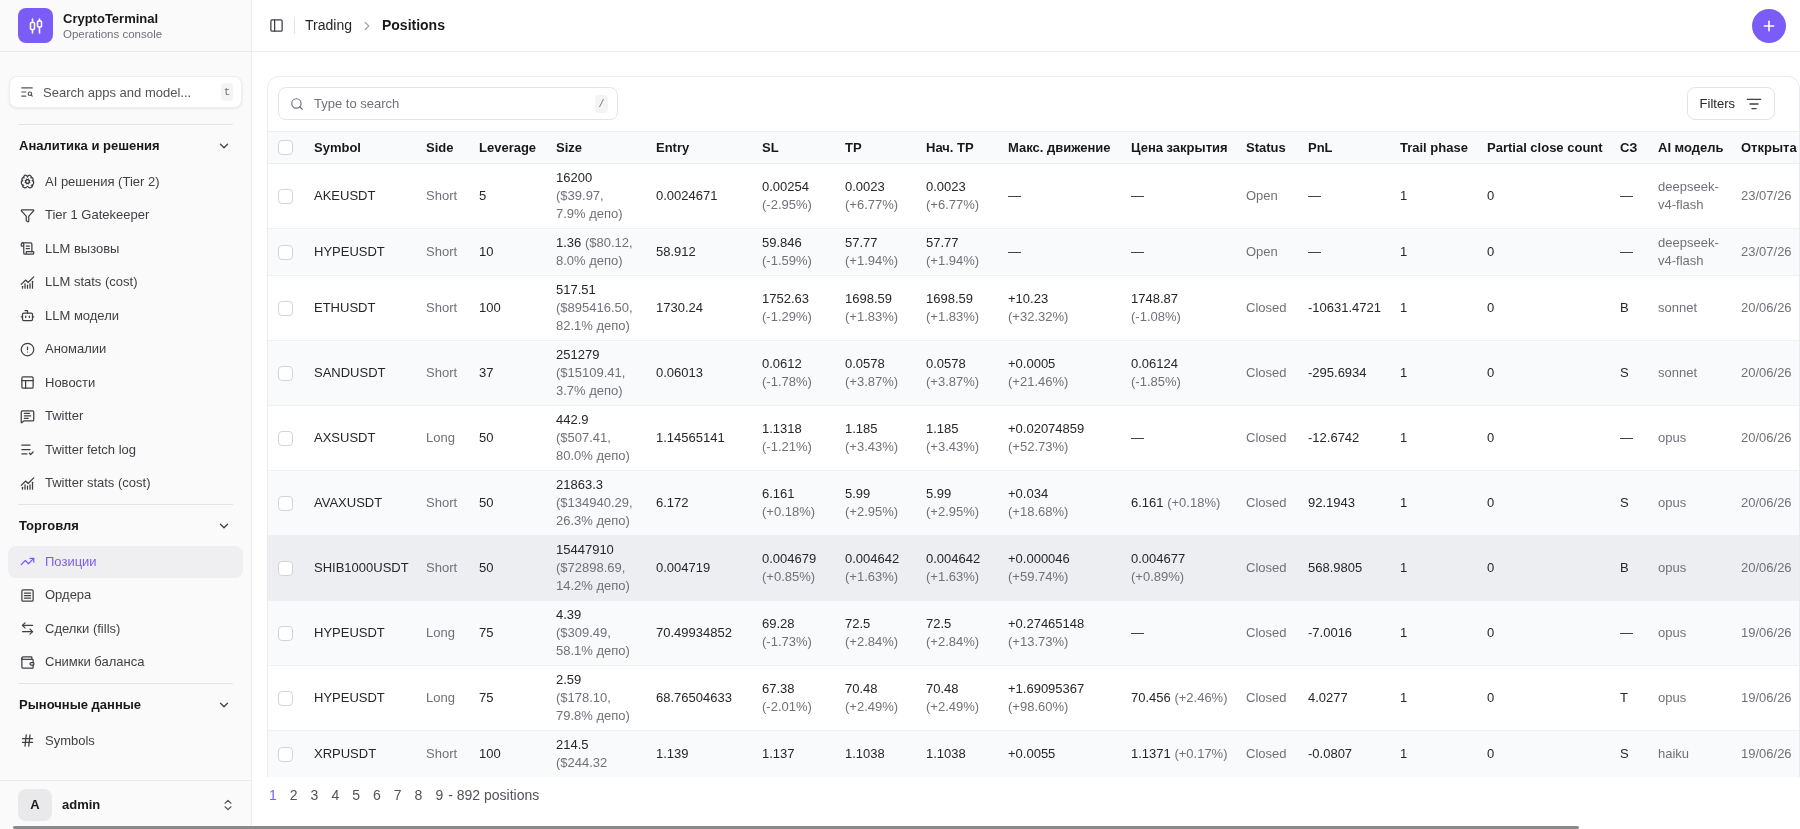 The height and width of the screenshot is (829, 1800). I want to click on table-cell: 70.456 (+2.46%), so click(1180, 698).